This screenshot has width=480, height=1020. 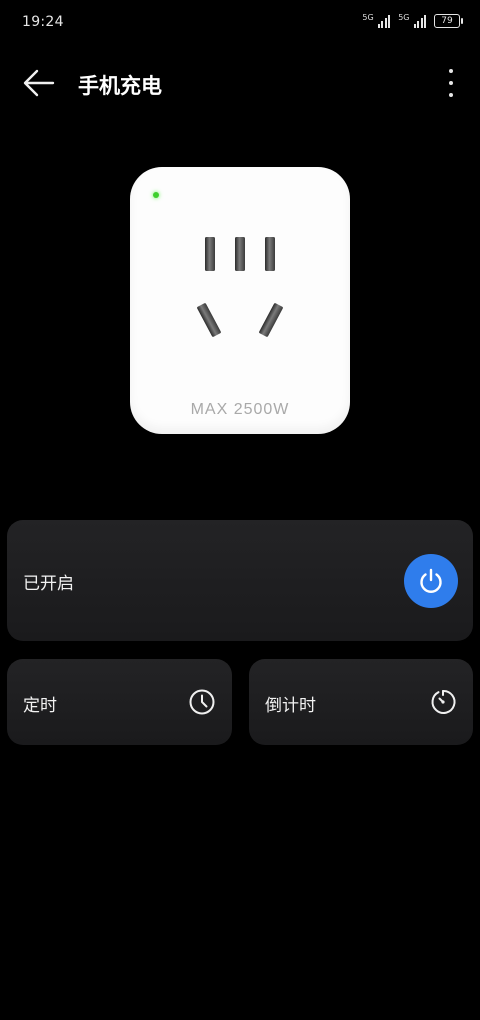 I want to click on status-bar: 19:24 5G 5G 79, so click(x=240, y=23).